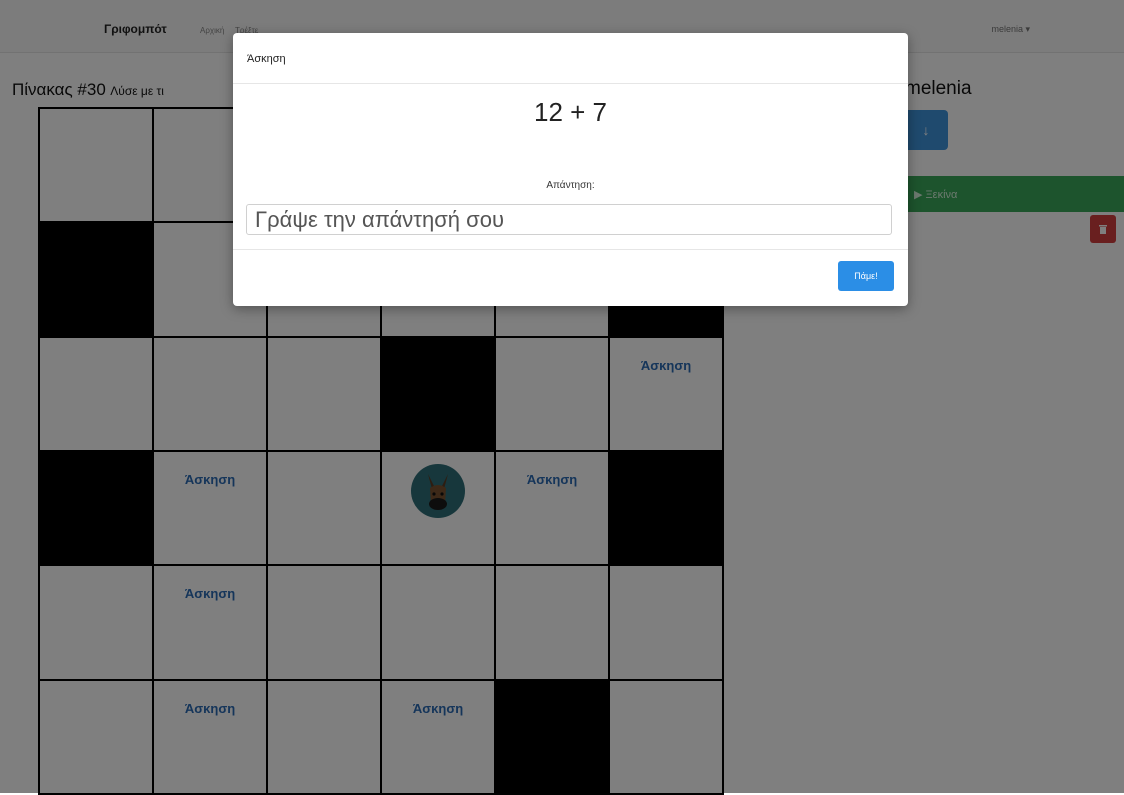 The image size is (1124, 795). Describe the element at coordinates (570, 185) in the screenshot. I see `answer-label: Απάντηση:` at that location.